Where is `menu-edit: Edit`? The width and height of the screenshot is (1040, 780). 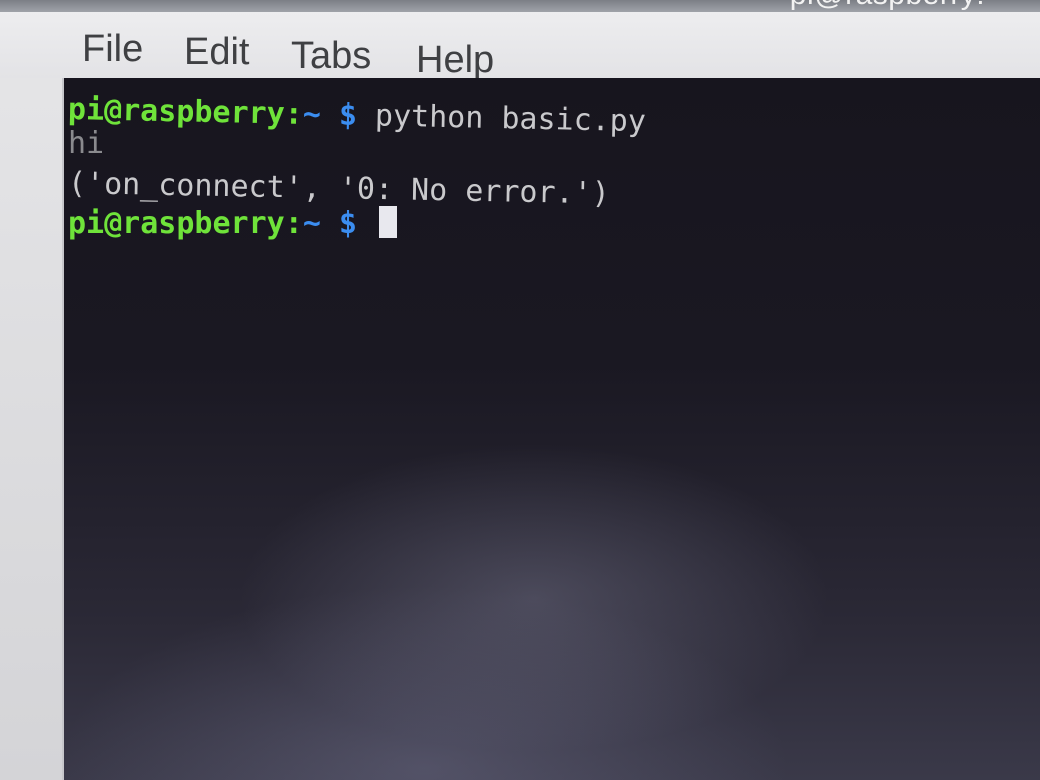
menu-edit: Edit is located at coordinates (216, 52).